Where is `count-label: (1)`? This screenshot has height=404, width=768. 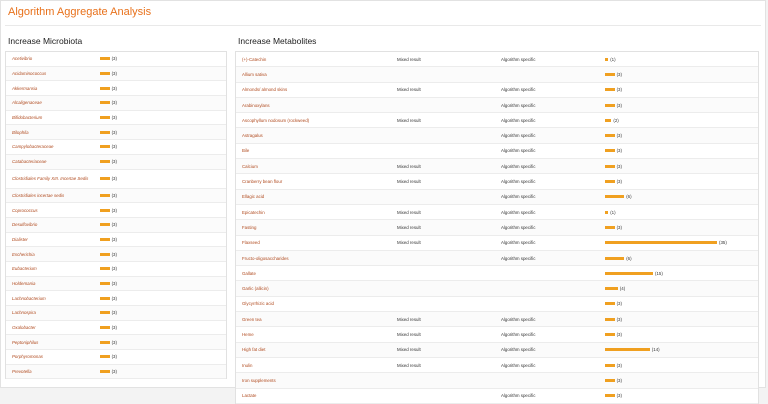 count-label: (1) is located at coordinates (613, 59).